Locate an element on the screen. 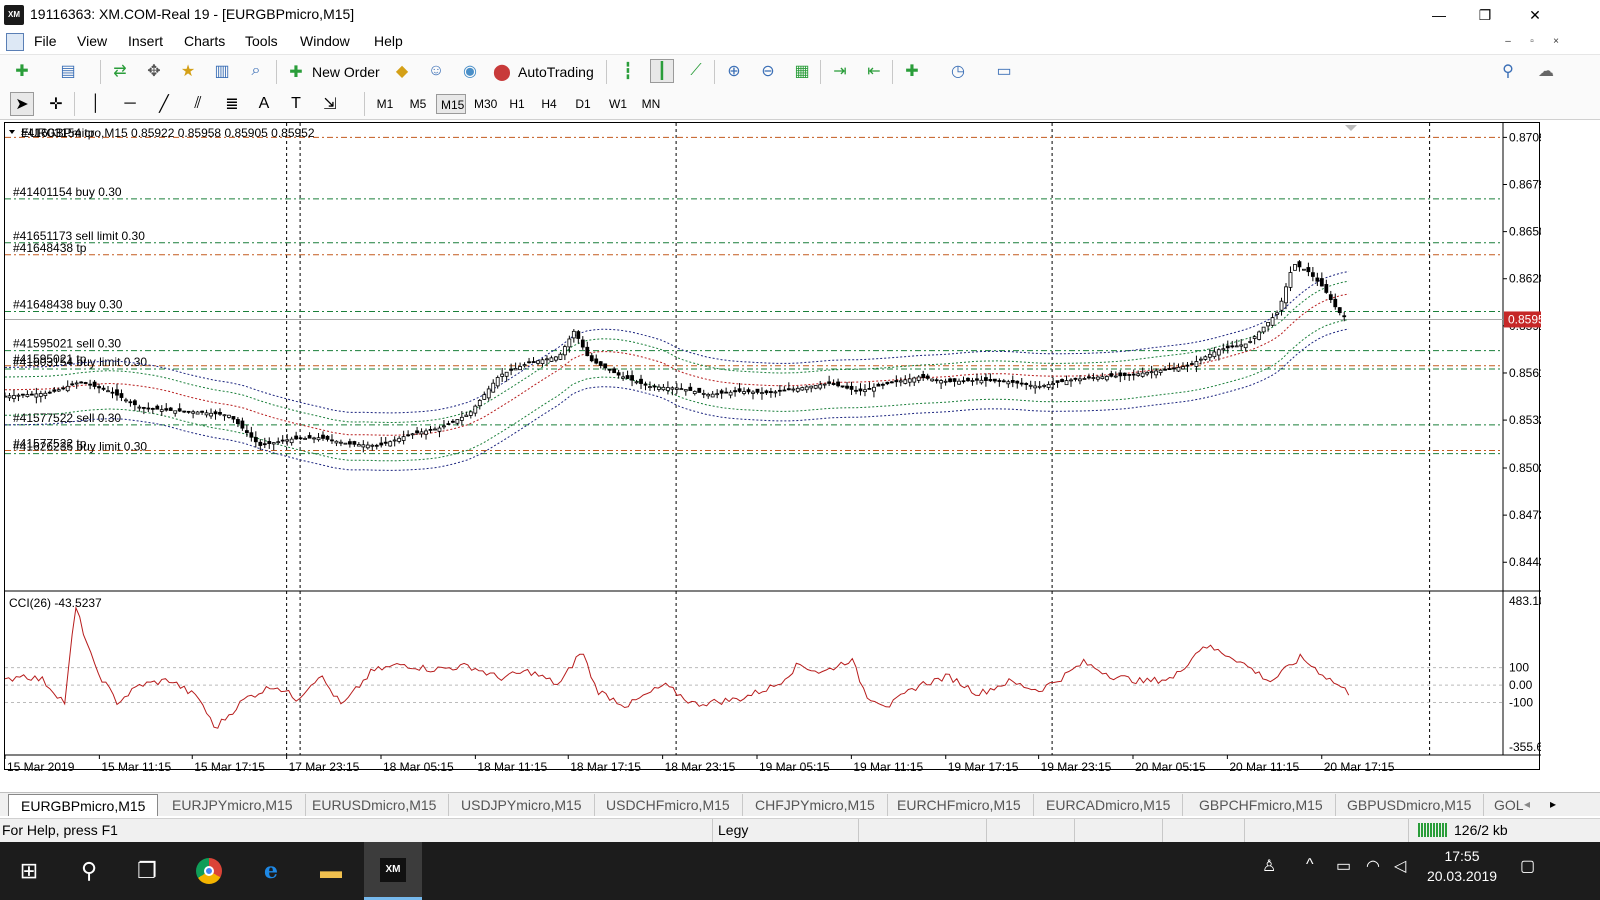 The image size is (1600, 900). chart-tab-eurusd: EURUSDmicro,M15 is located at coordinates (375, 805).